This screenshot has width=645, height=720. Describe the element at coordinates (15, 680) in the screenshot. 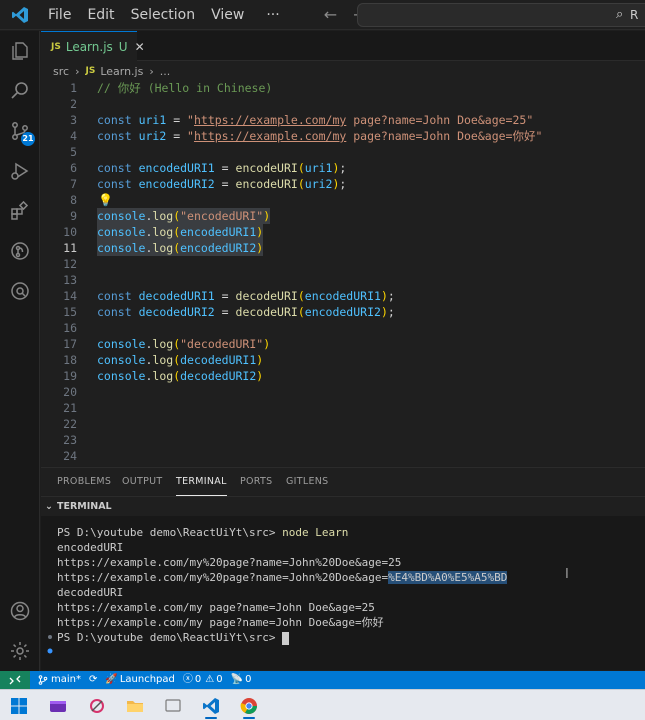

I see `remote-indicator-icon` at that location.